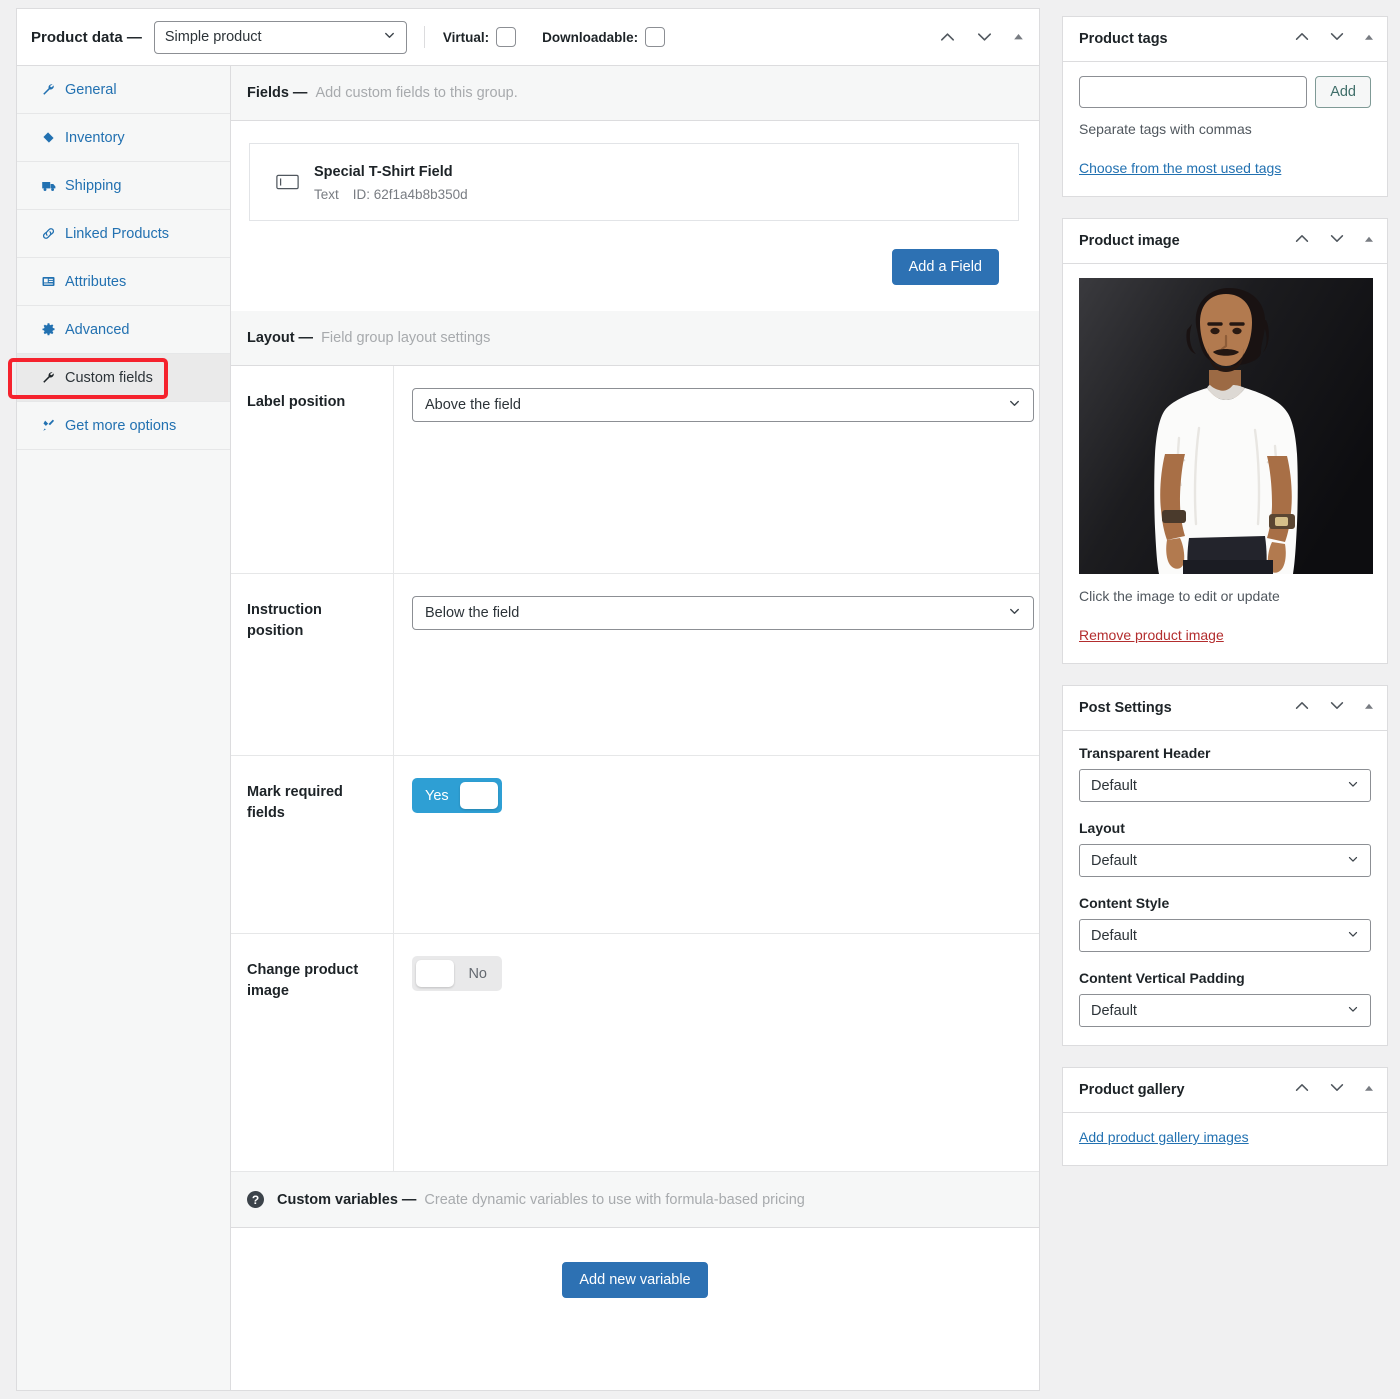  Describe the element at coordinates (109, 377) in the screenshot. I see `sidebar-item-label: Custom fields` at that location.